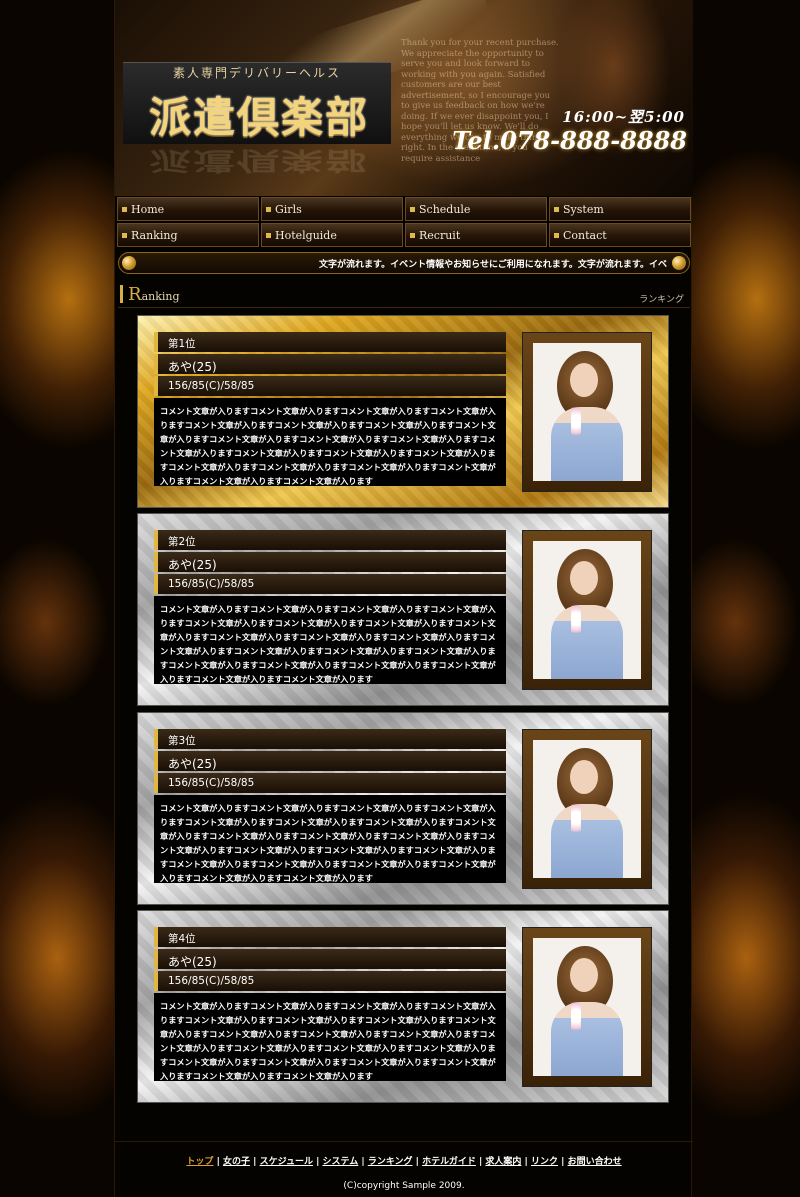 This screenshot has height=1197, width=800. Describe the element at coordinates (493, 265) in the screenshot. I see `ticker-text: 文字が流れます。イベント情報やお知らせにご利用になれます。文字が流れます。イベ` at that location.